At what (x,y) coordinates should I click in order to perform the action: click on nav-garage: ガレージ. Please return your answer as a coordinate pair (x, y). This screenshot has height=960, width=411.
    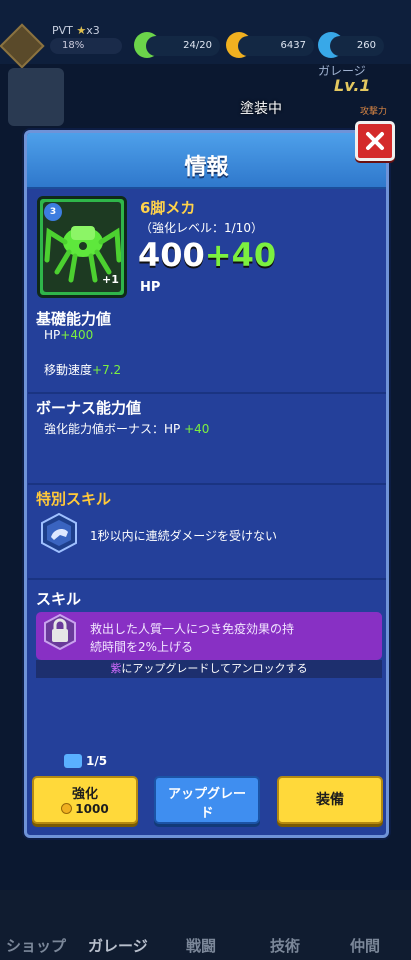
    Looking at the image, I should click on (118, 945).